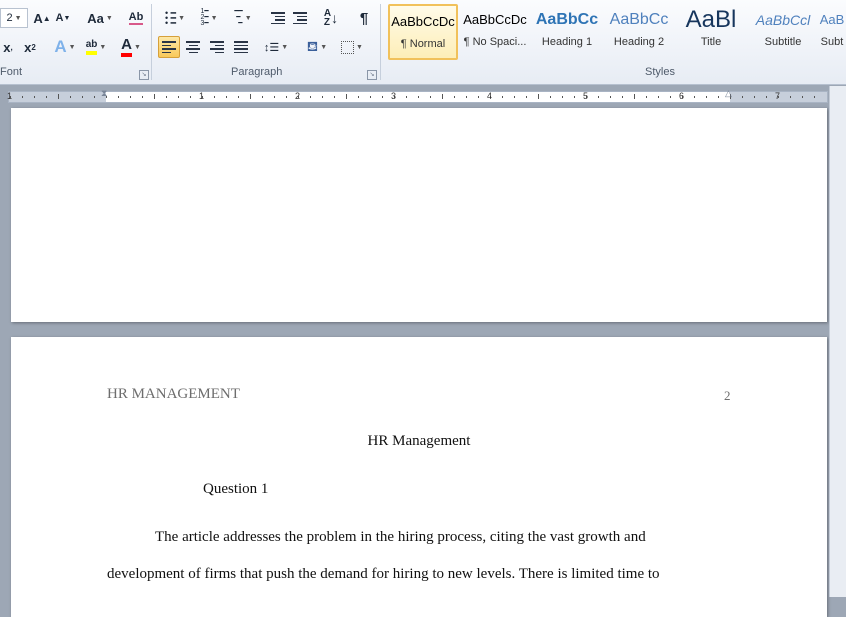  Describe the element at coordinates (728, 93) in the screenshot. I see `right-indent-marker-icon: △` at that location.